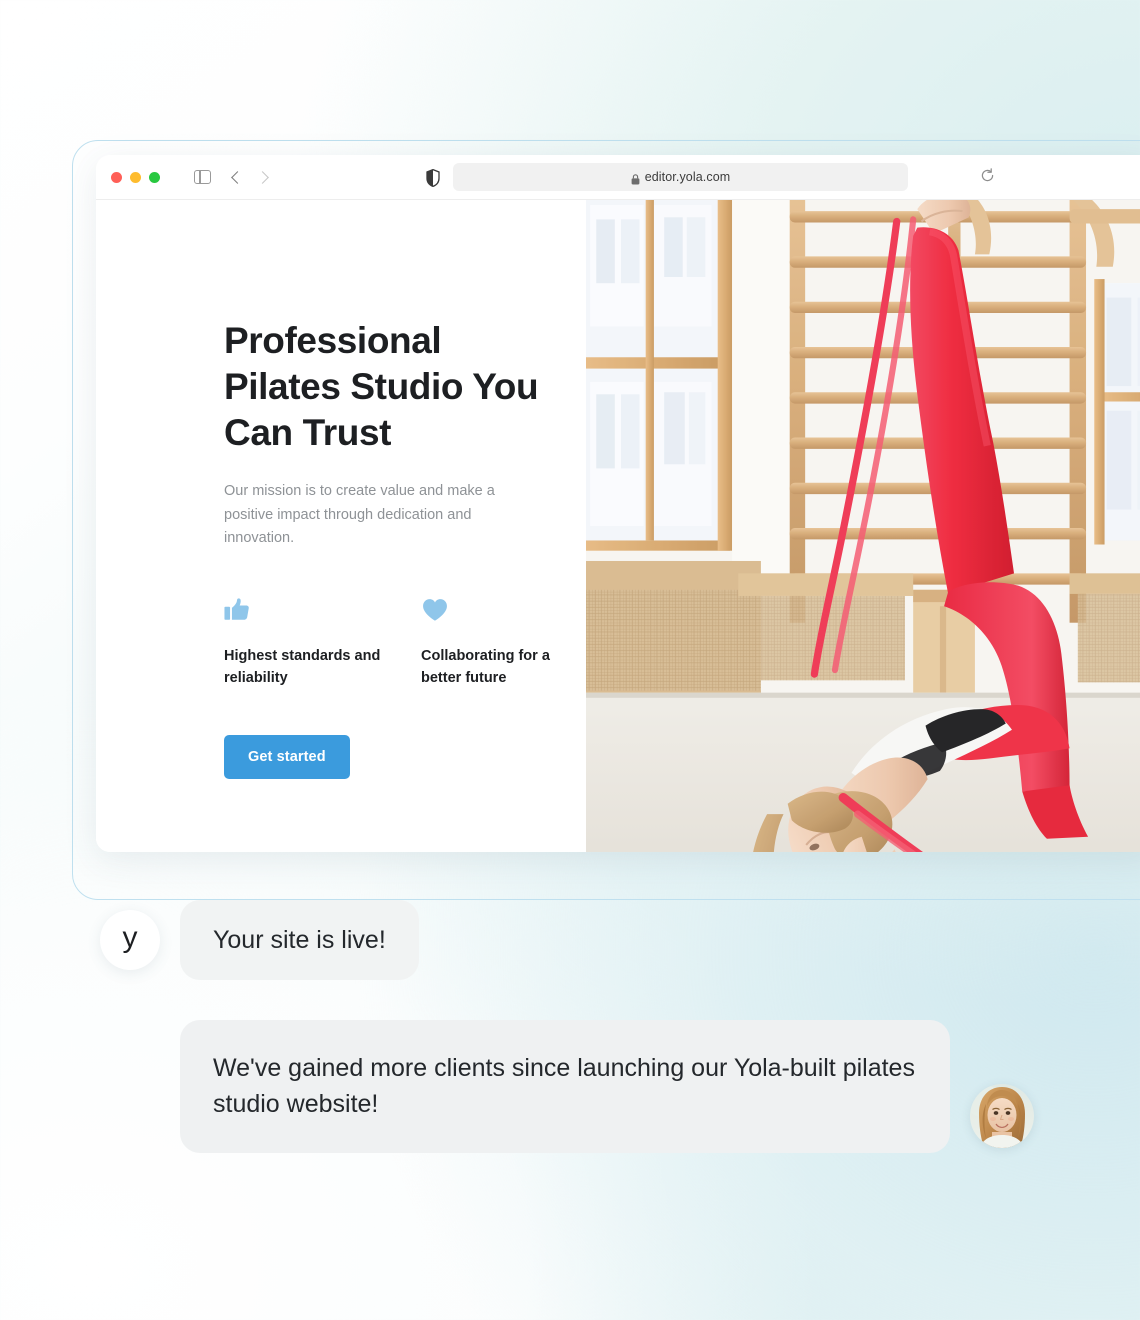 The image size is (1140, 1320). I want to click on feature-label: Collaborating for a better future, so click(485, 667).